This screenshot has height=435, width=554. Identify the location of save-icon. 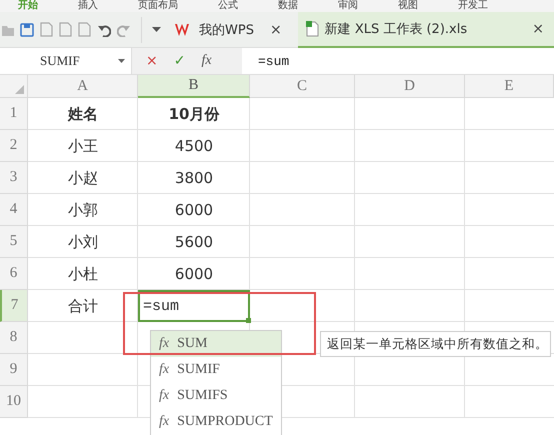
(27, 29).